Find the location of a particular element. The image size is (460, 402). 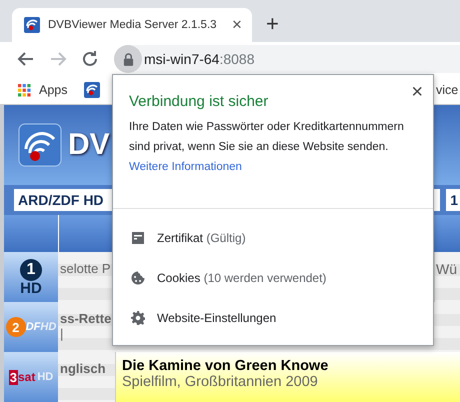

channel-dropdown: ARD/ZDF HD is located at coordinates (63, 200).